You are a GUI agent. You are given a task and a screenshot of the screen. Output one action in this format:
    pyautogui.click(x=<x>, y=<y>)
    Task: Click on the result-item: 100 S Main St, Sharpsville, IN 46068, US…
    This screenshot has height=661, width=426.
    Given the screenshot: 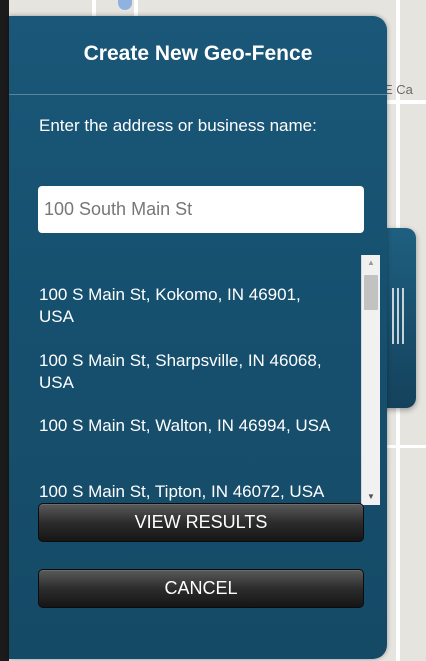 What is the action you would take?
    pyautogui.click(x=189, y=372)
    